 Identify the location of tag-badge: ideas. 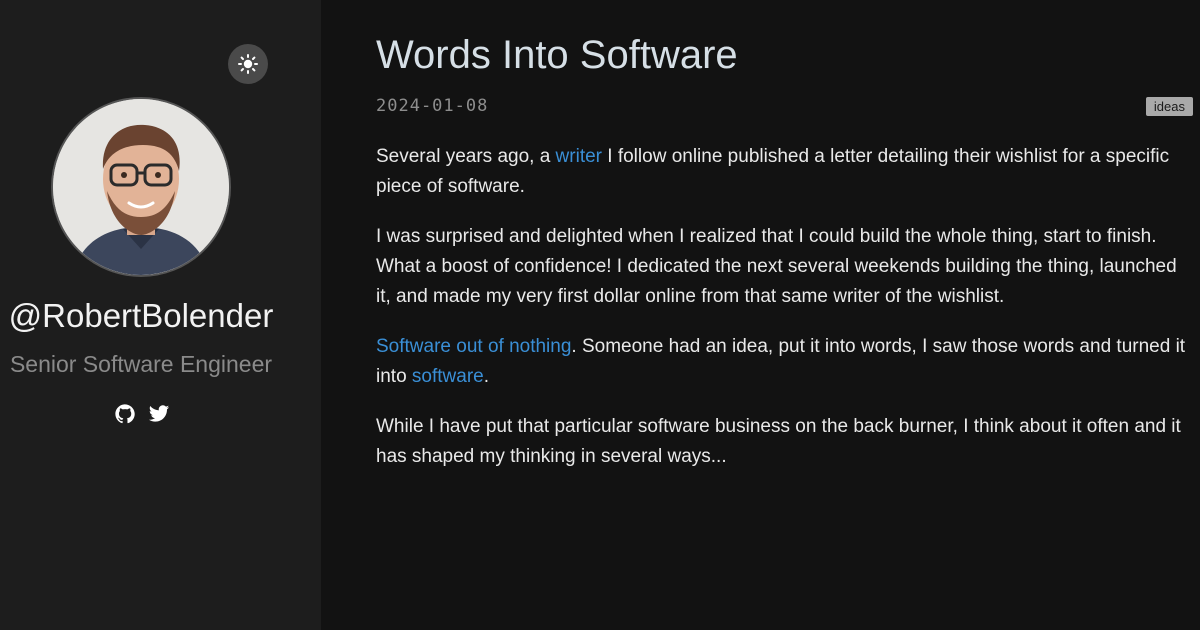
(1169, 106).